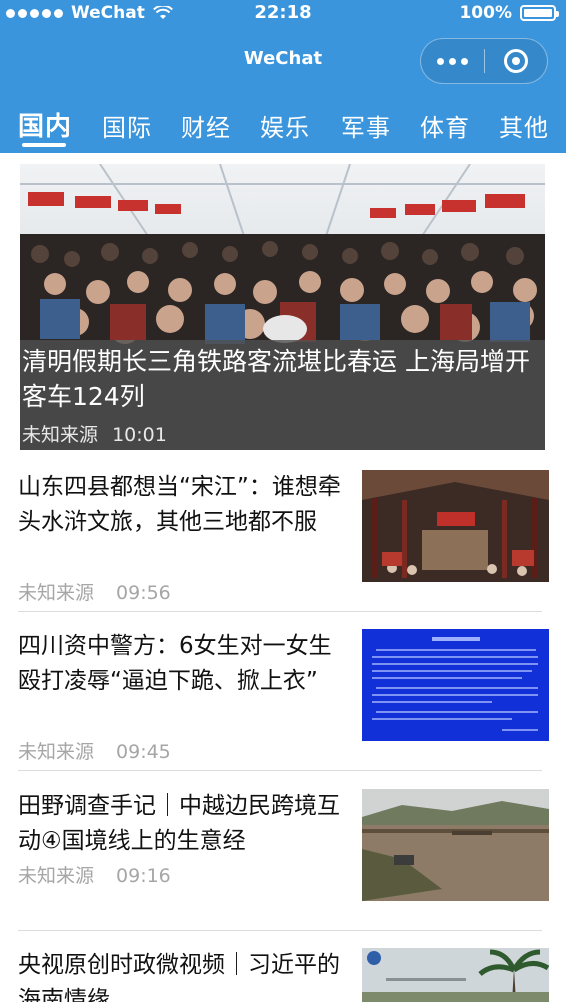 The height and width of the screenshot is (1002, 566). What do you see at coordinates (539, 13) in the screenshot?
I see `battery-icon` at bounding box center [539, 13].